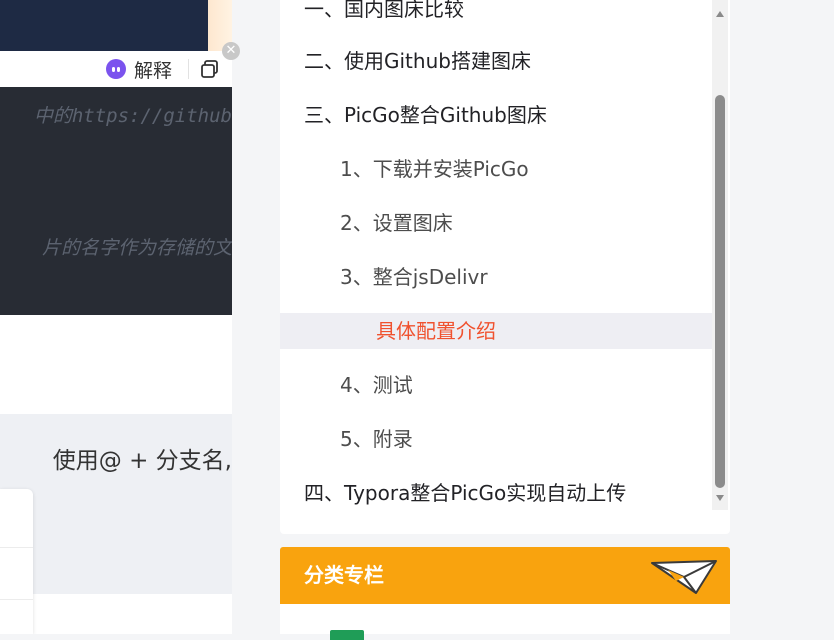 This screenshot has width=834, height=640. What do you see at coordinates (396, 223) in the screenshot?
I see `toc-item-label: 2、设置图床` at bounding box center [396, 223].